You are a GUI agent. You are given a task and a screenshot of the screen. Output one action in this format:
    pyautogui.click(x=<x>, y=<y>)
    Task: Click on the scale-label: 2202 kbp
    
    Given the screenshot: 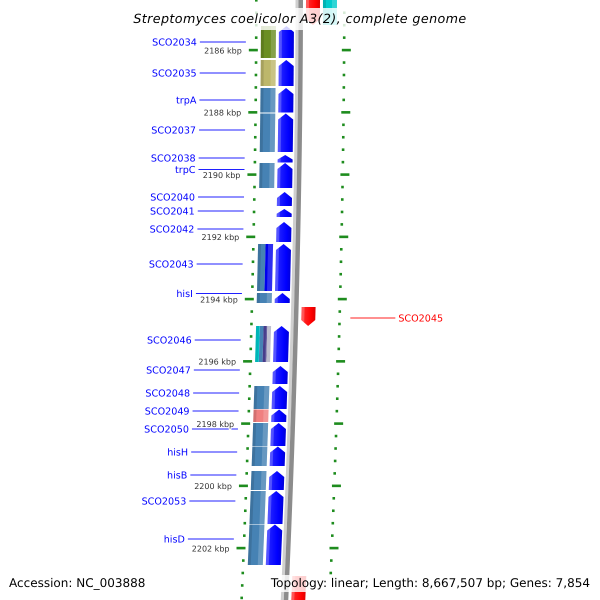 What is the action you would take?
    pyautogui.click(x=211, y=549)
    